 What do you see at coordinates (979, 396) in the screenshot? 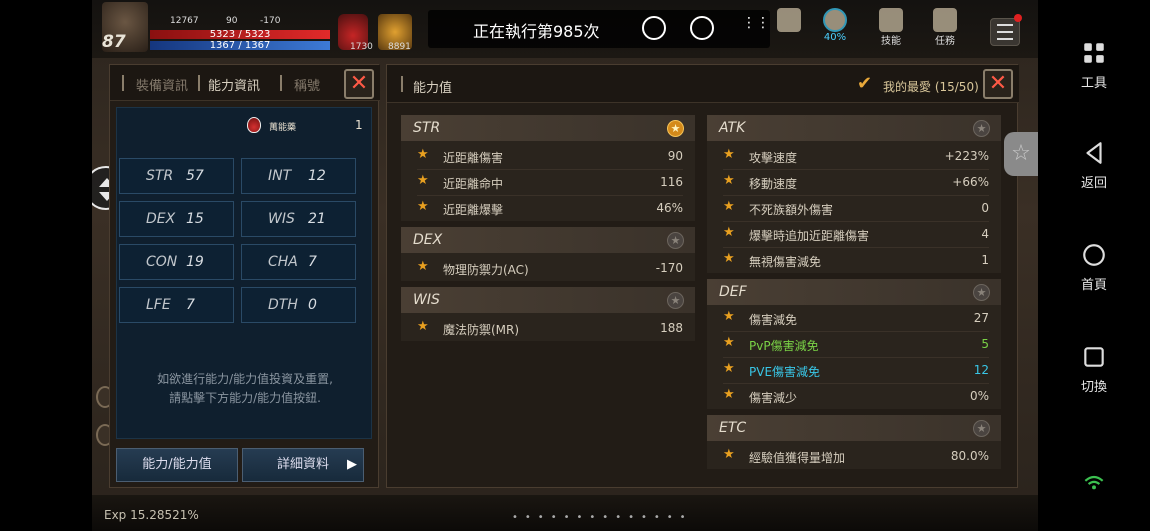
I see `row-value: 0%` at bounding box center [979, 396].